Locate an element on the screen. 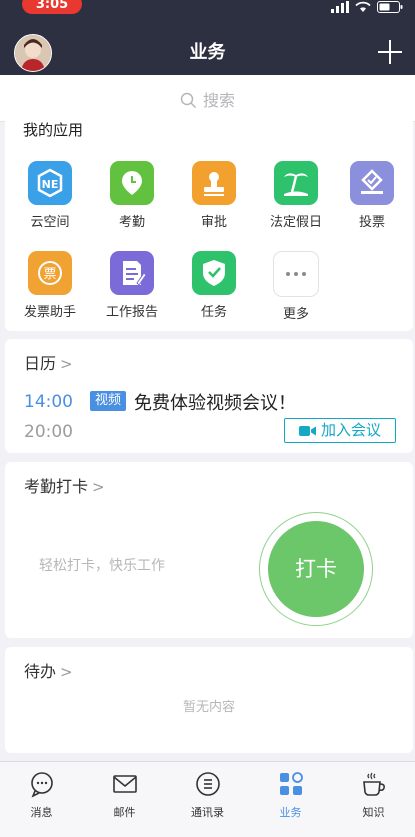 The height and width of the screenshot is (837, 415). business-grid-icon is located at coordinates (291, 784).